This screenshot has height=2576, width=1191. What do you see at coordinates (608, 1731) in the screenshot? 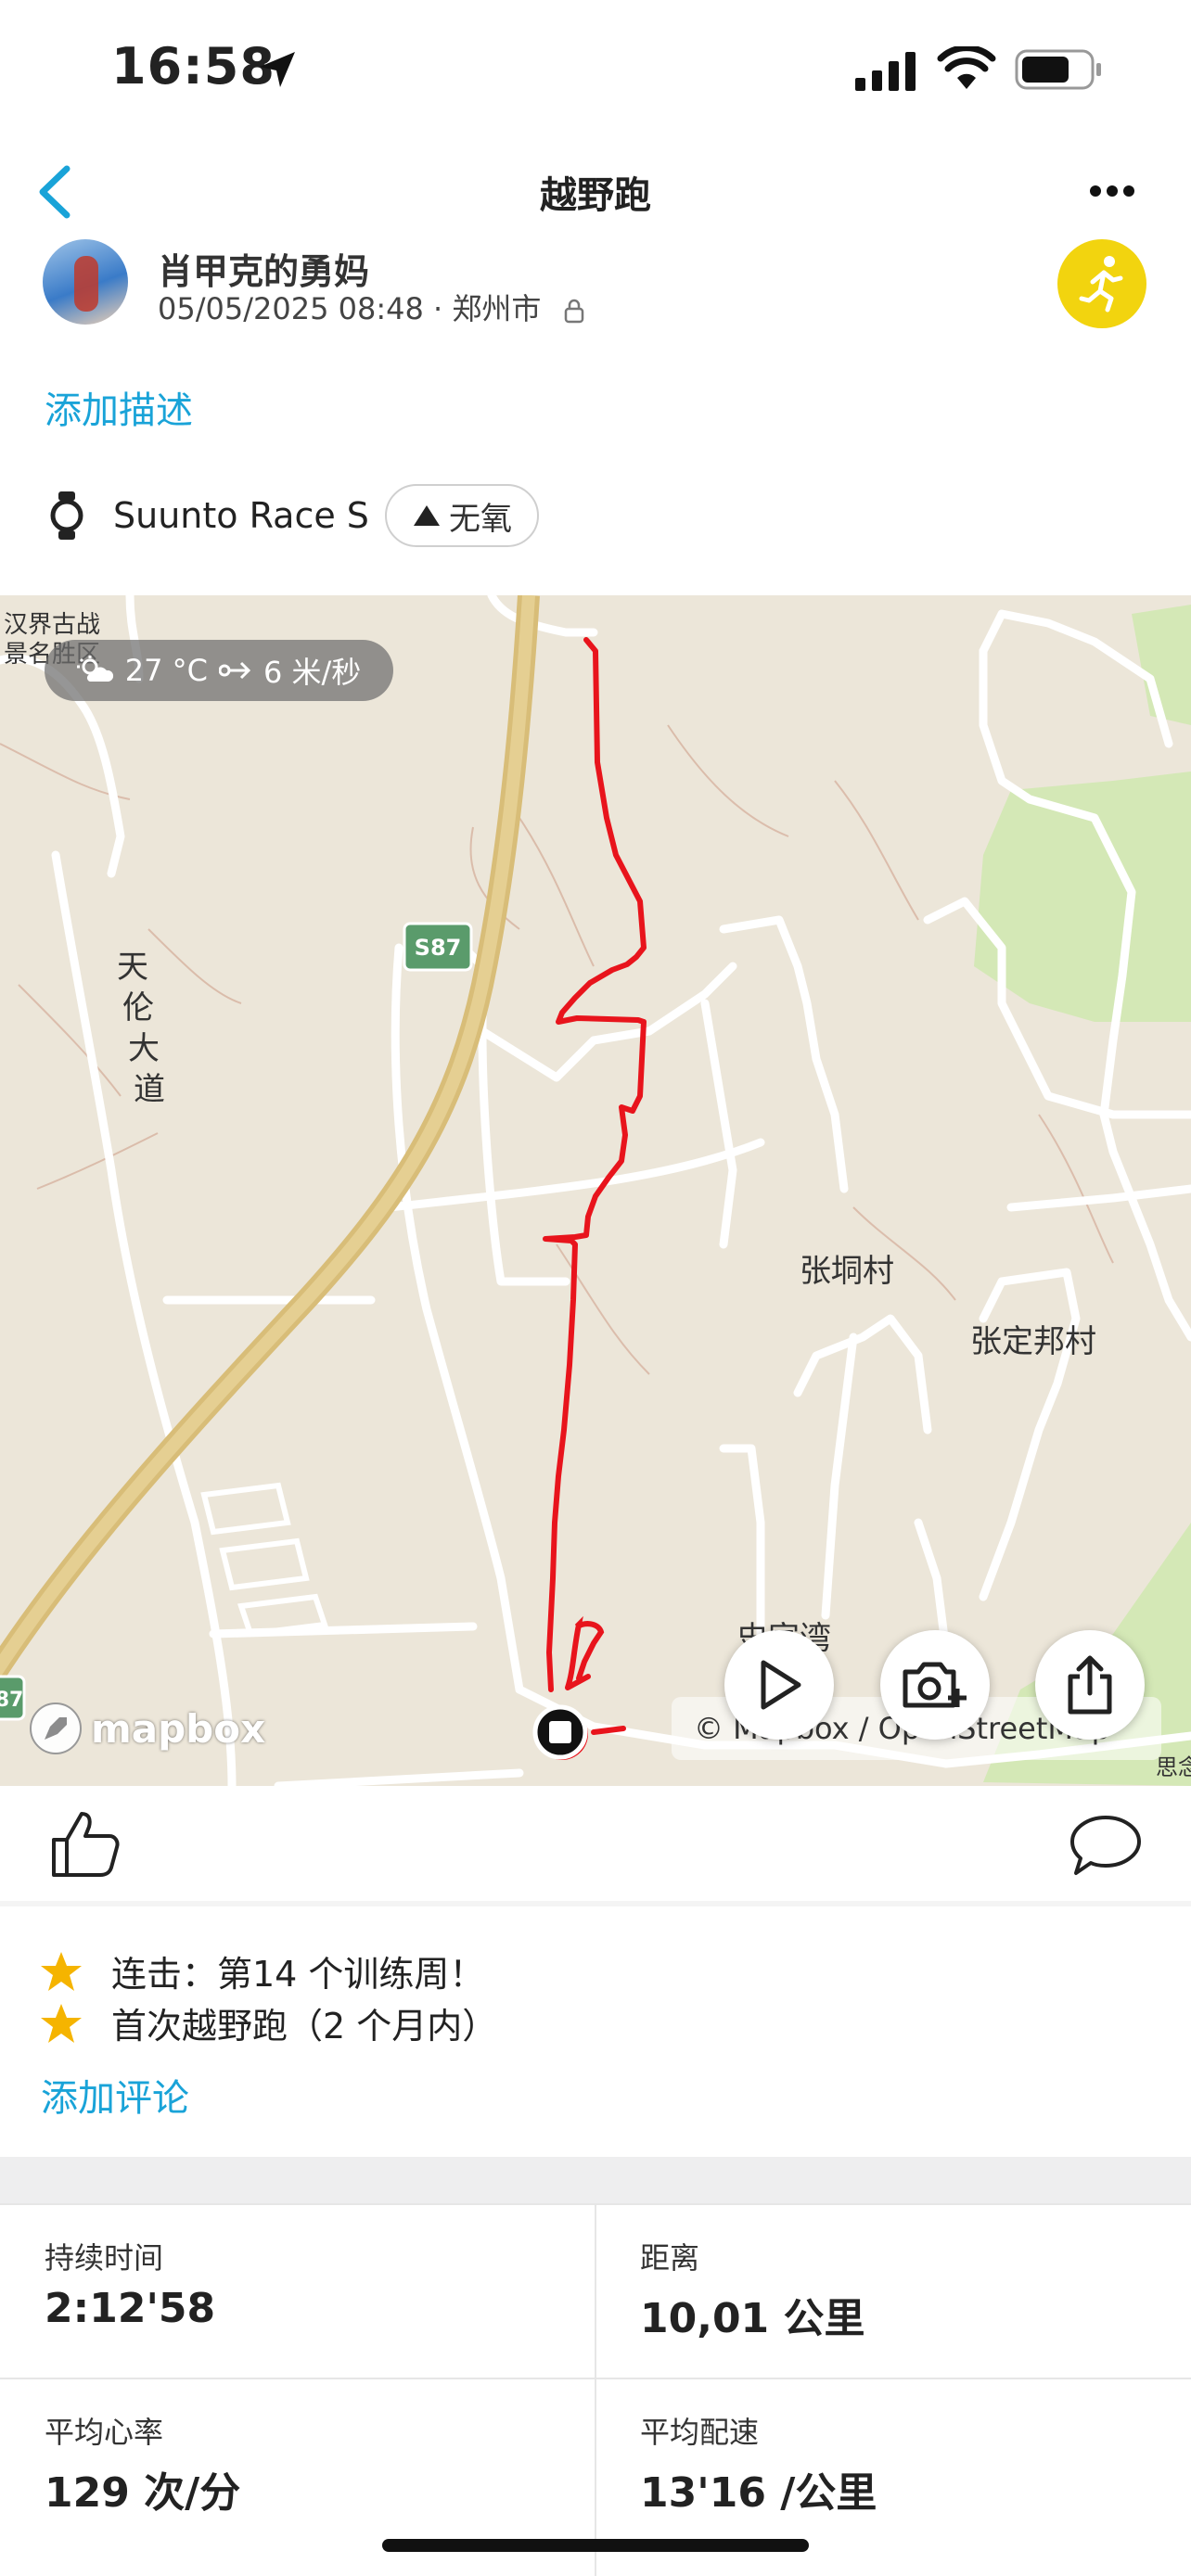
I see `route-spur` at bounding box center [608, 1731].